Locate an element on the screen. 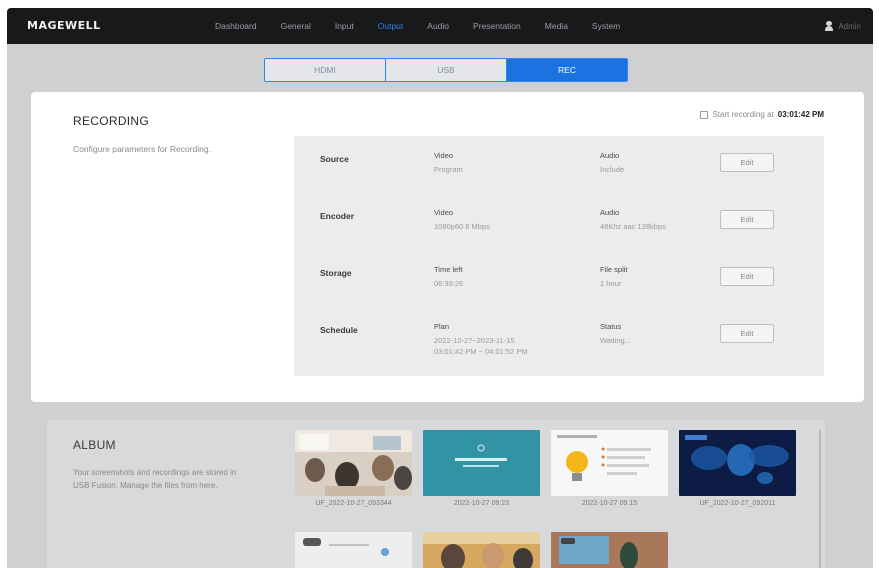  tab-rec: REC is located at coordinates (567, 70).